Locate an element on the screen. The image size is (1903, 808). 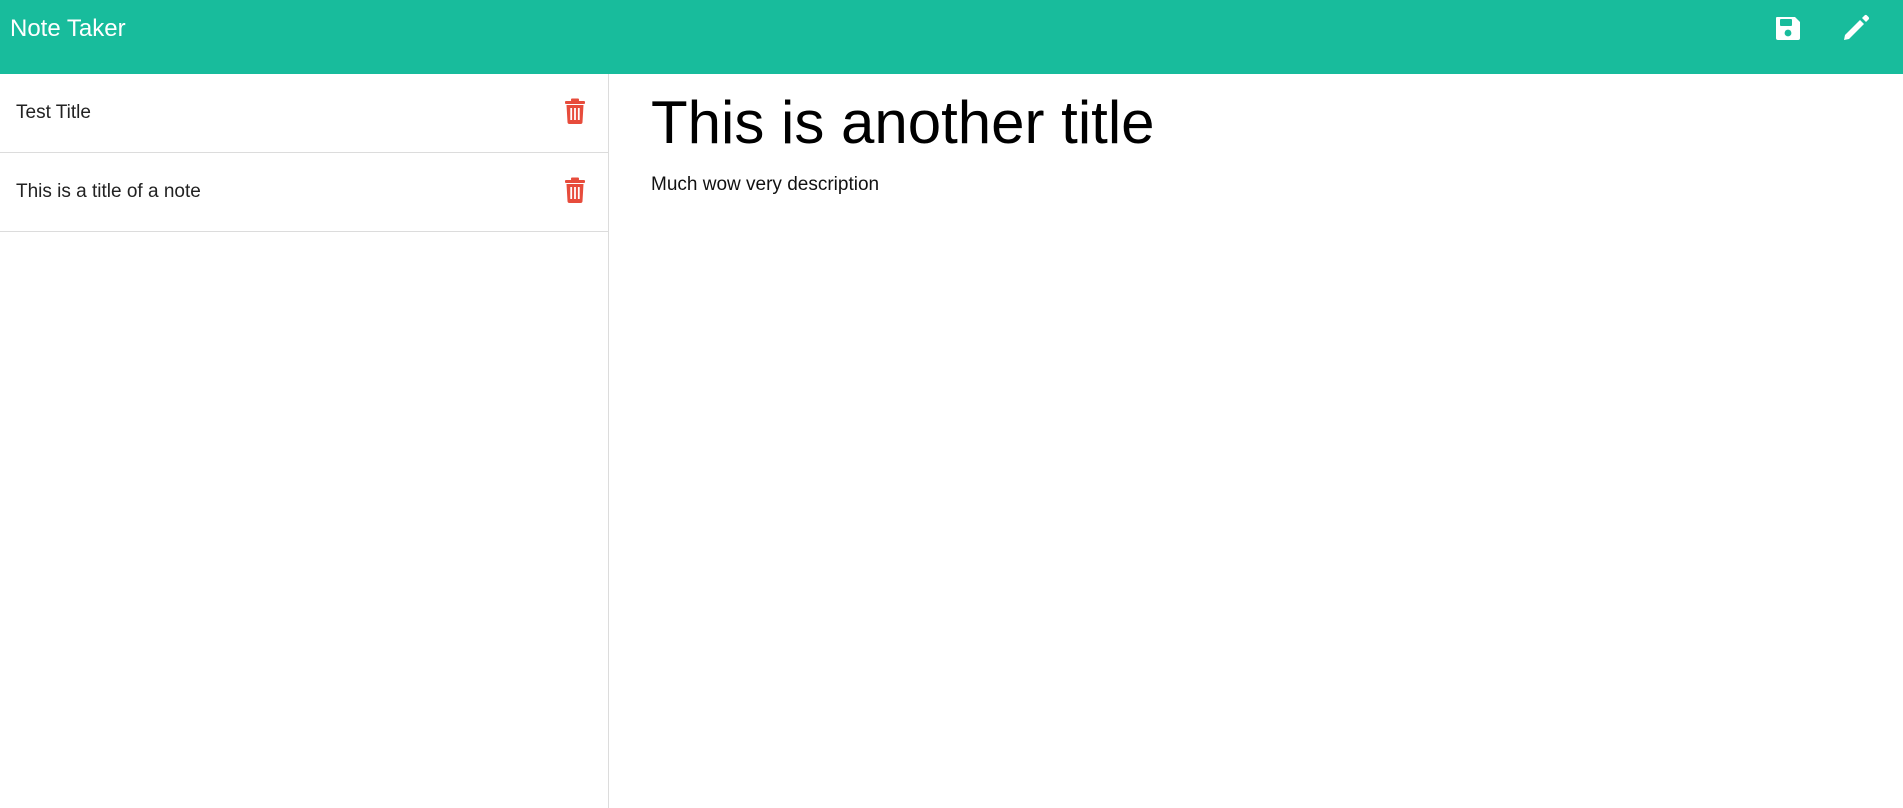
app-title: Note Taker is located at coordinates (68, 29).